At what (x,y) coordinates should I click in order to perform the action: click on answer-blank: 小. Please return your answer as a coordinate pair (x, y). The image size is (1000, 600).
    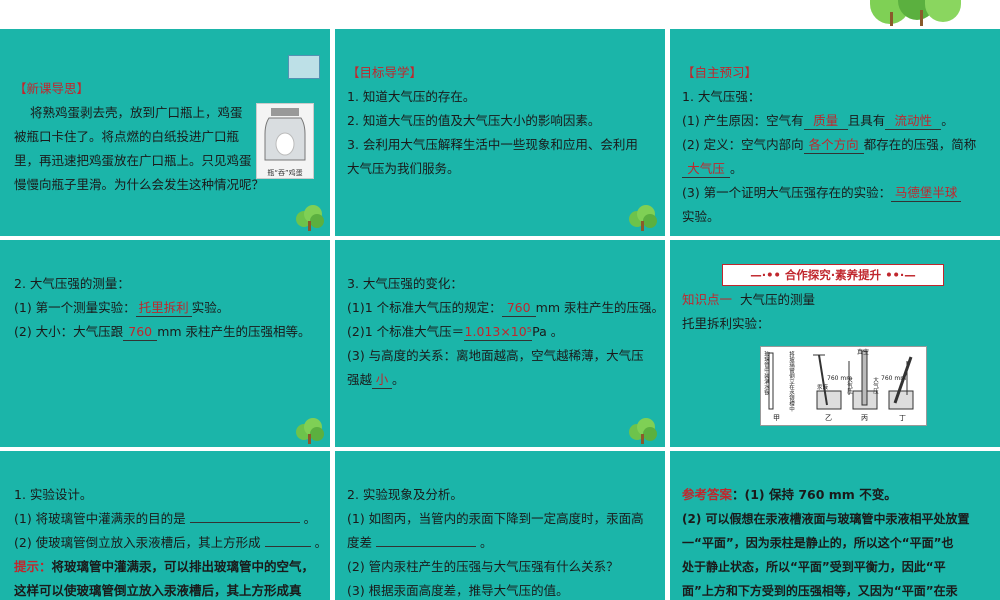
    Looking at the image, I should click on (382, 380).